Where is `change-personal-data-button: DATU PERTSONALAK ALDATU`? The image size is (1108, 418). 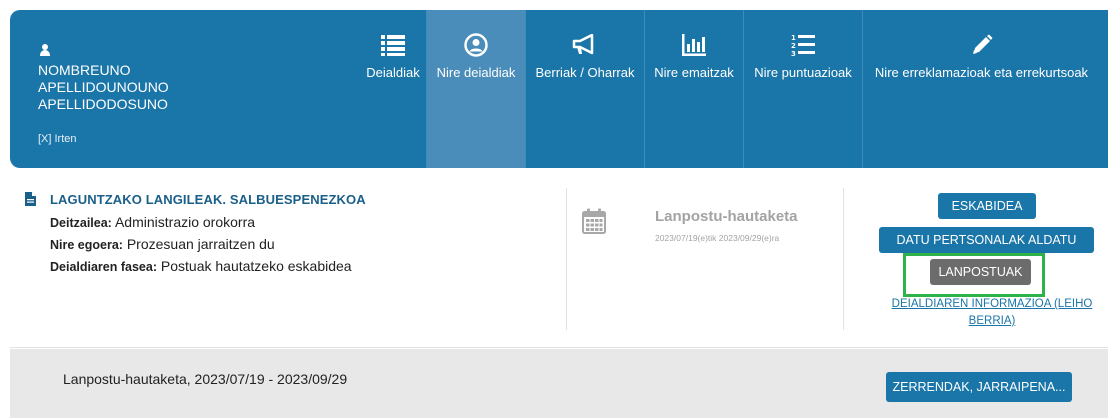 change-personal-data-button: DATU PERTSONALAK ALDATU is located at coordinates (986, 240).